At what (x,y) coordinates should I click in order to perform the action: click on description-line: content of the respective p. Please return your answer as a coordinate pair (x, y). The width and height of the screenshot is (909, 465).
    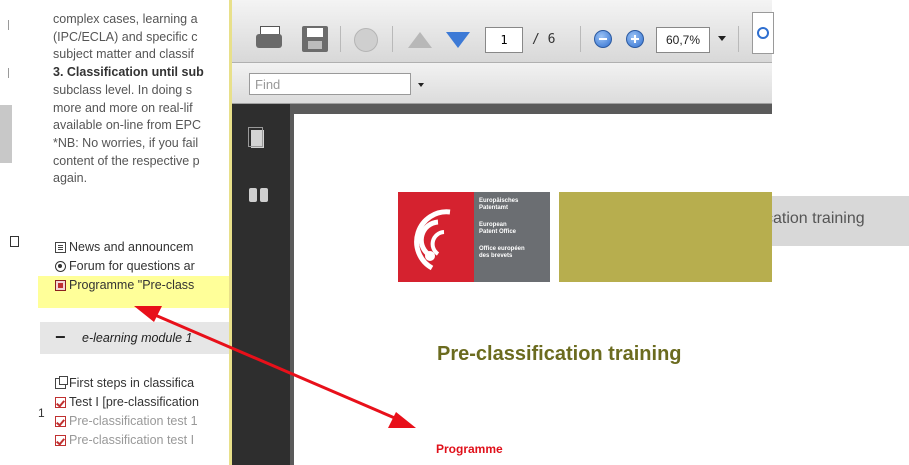
    Looking at the image, I should click on (126, 160).